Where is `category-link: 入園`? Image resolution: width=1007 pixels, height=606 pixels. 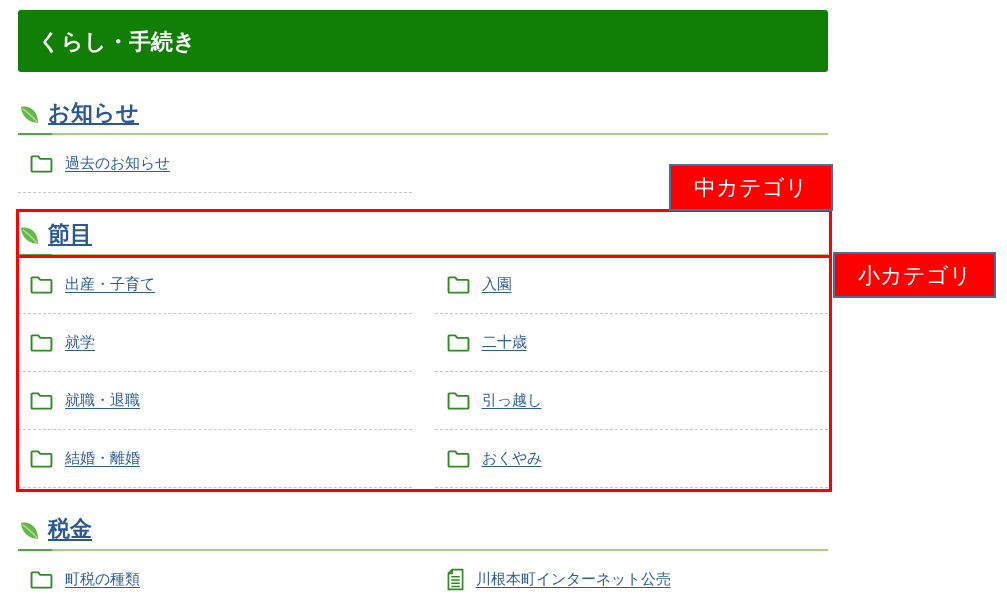
category-link: 入園 is located at coordinates (496, 284).